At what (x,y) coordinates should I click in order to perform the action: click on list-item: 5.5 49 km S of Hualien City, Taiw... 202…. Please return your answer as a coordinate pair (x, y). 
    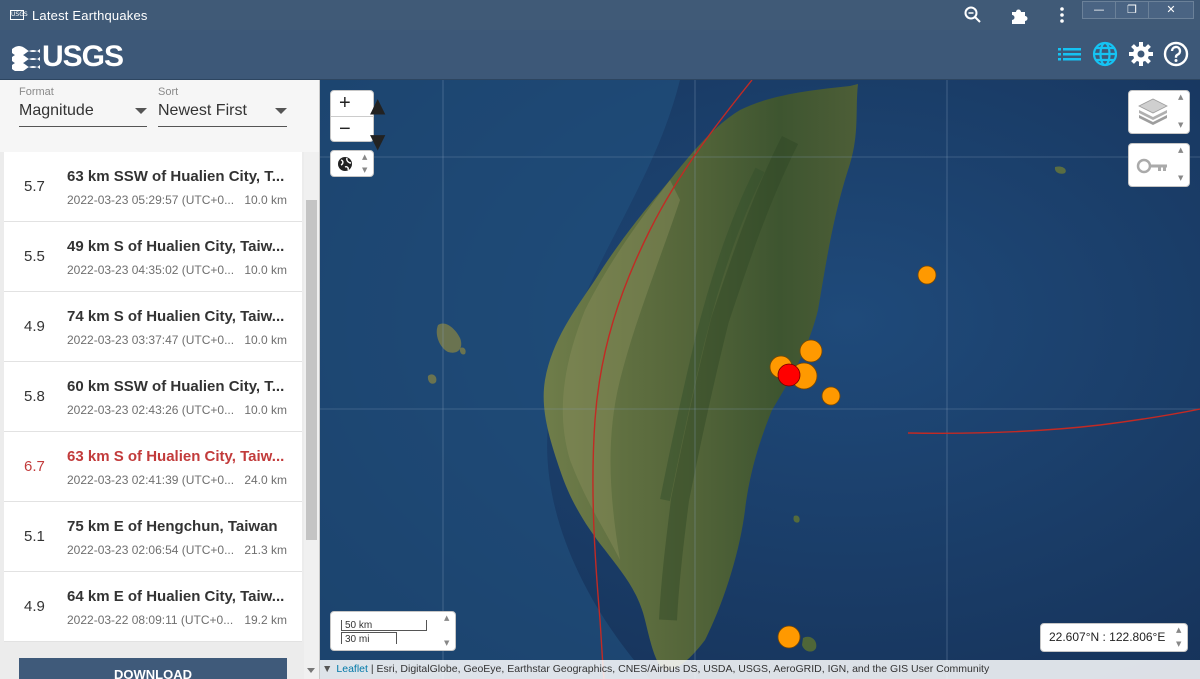
    Looking at the image, I should click on (153, 257).